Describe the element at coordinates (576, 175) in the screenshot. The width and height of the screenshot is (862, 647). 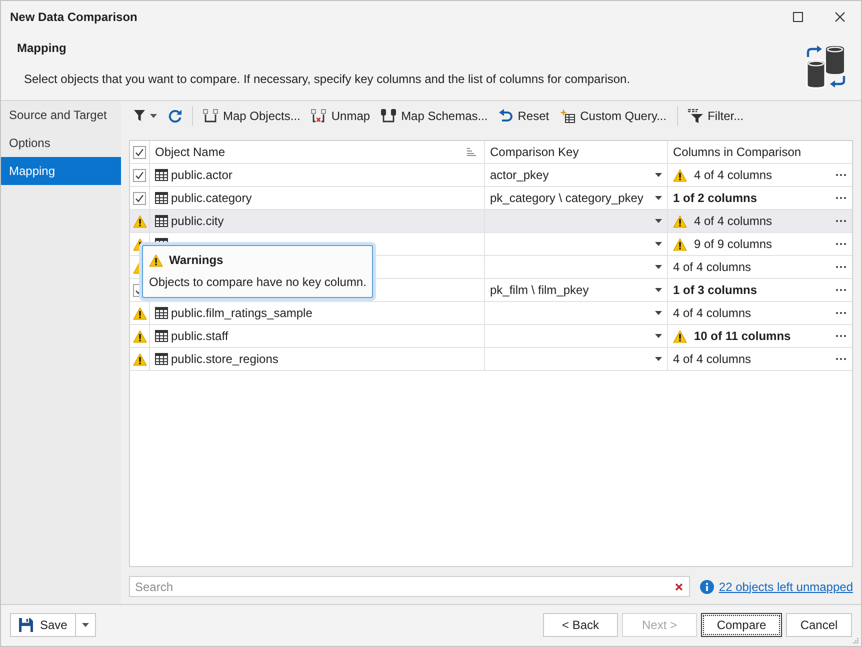
I see `key-dropdown: actor_pkey` at that location.